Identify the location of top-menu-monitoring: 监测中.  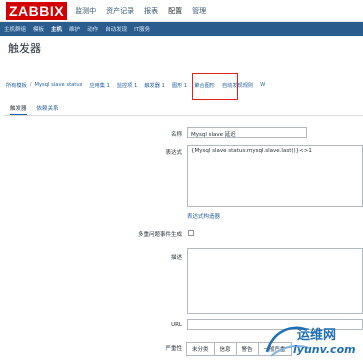
(85, 11).